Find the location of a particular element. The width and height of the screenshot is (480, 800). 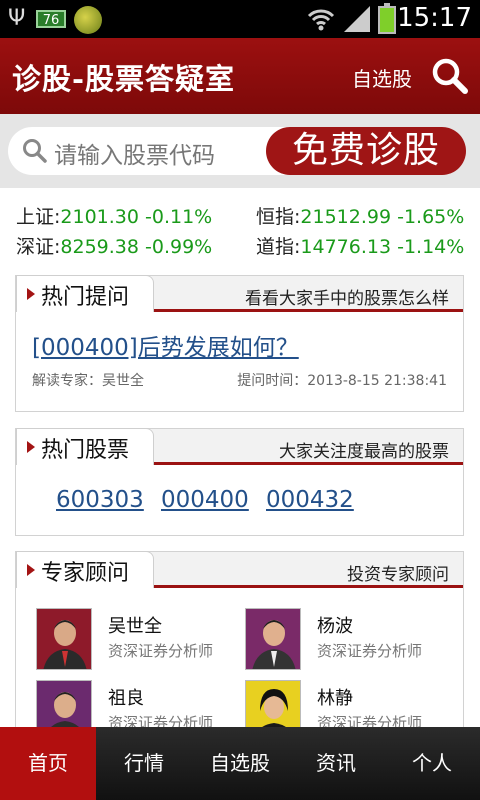

index-value: 14776.13 -1.14% is located at coordinates (382, 247).